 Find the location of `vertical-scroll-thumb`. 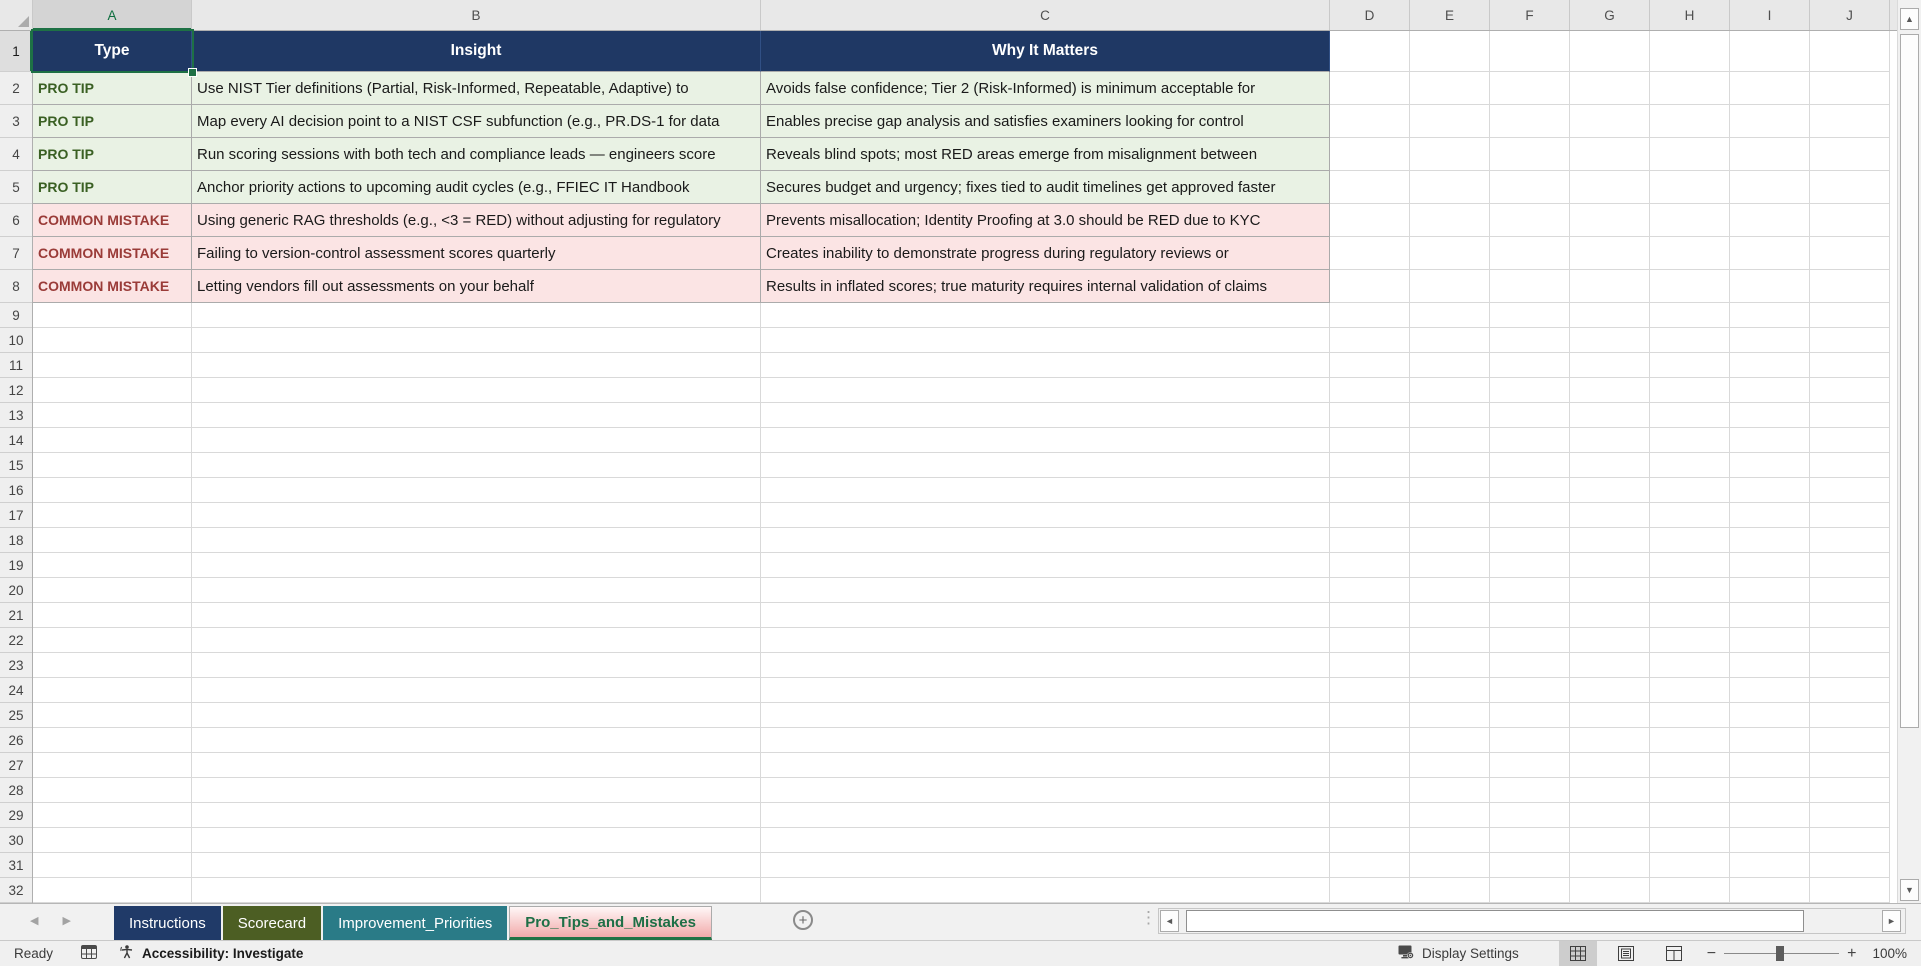

vertical-scroll-thumb is located at coordinates (1909, 381).